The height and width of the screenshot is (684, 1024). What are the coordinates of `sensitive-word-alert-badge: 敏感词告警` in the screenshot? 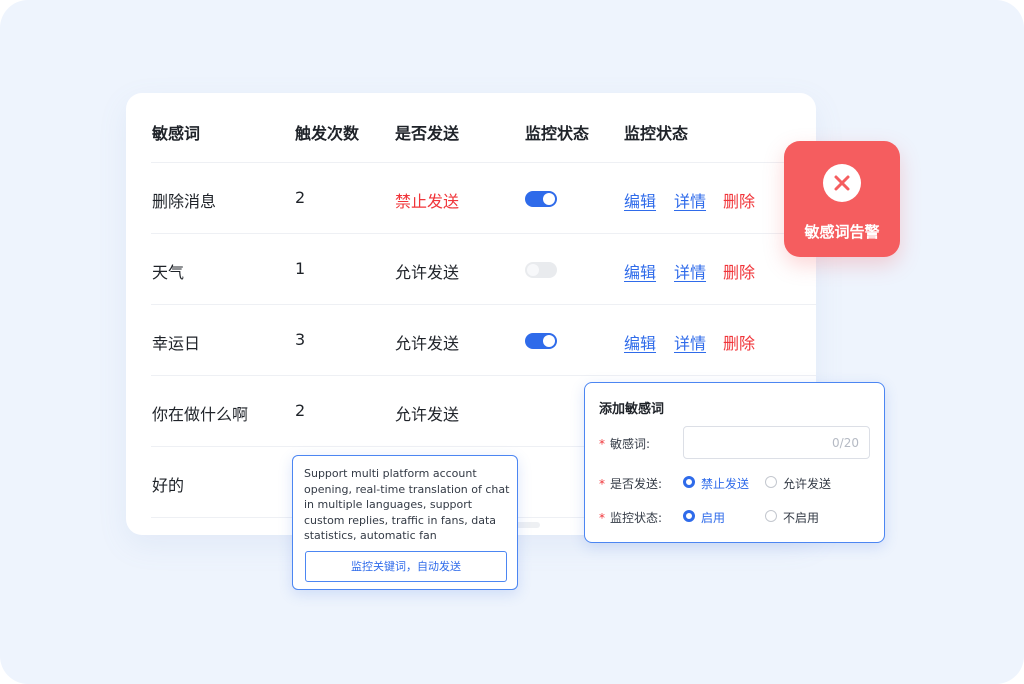 It's located at (842, 199).